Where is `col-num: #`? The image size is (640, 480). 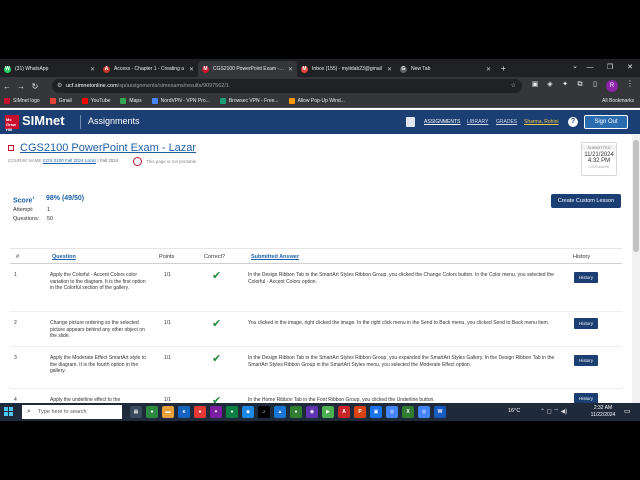
col-num: # is located at coordinates (18, 257).